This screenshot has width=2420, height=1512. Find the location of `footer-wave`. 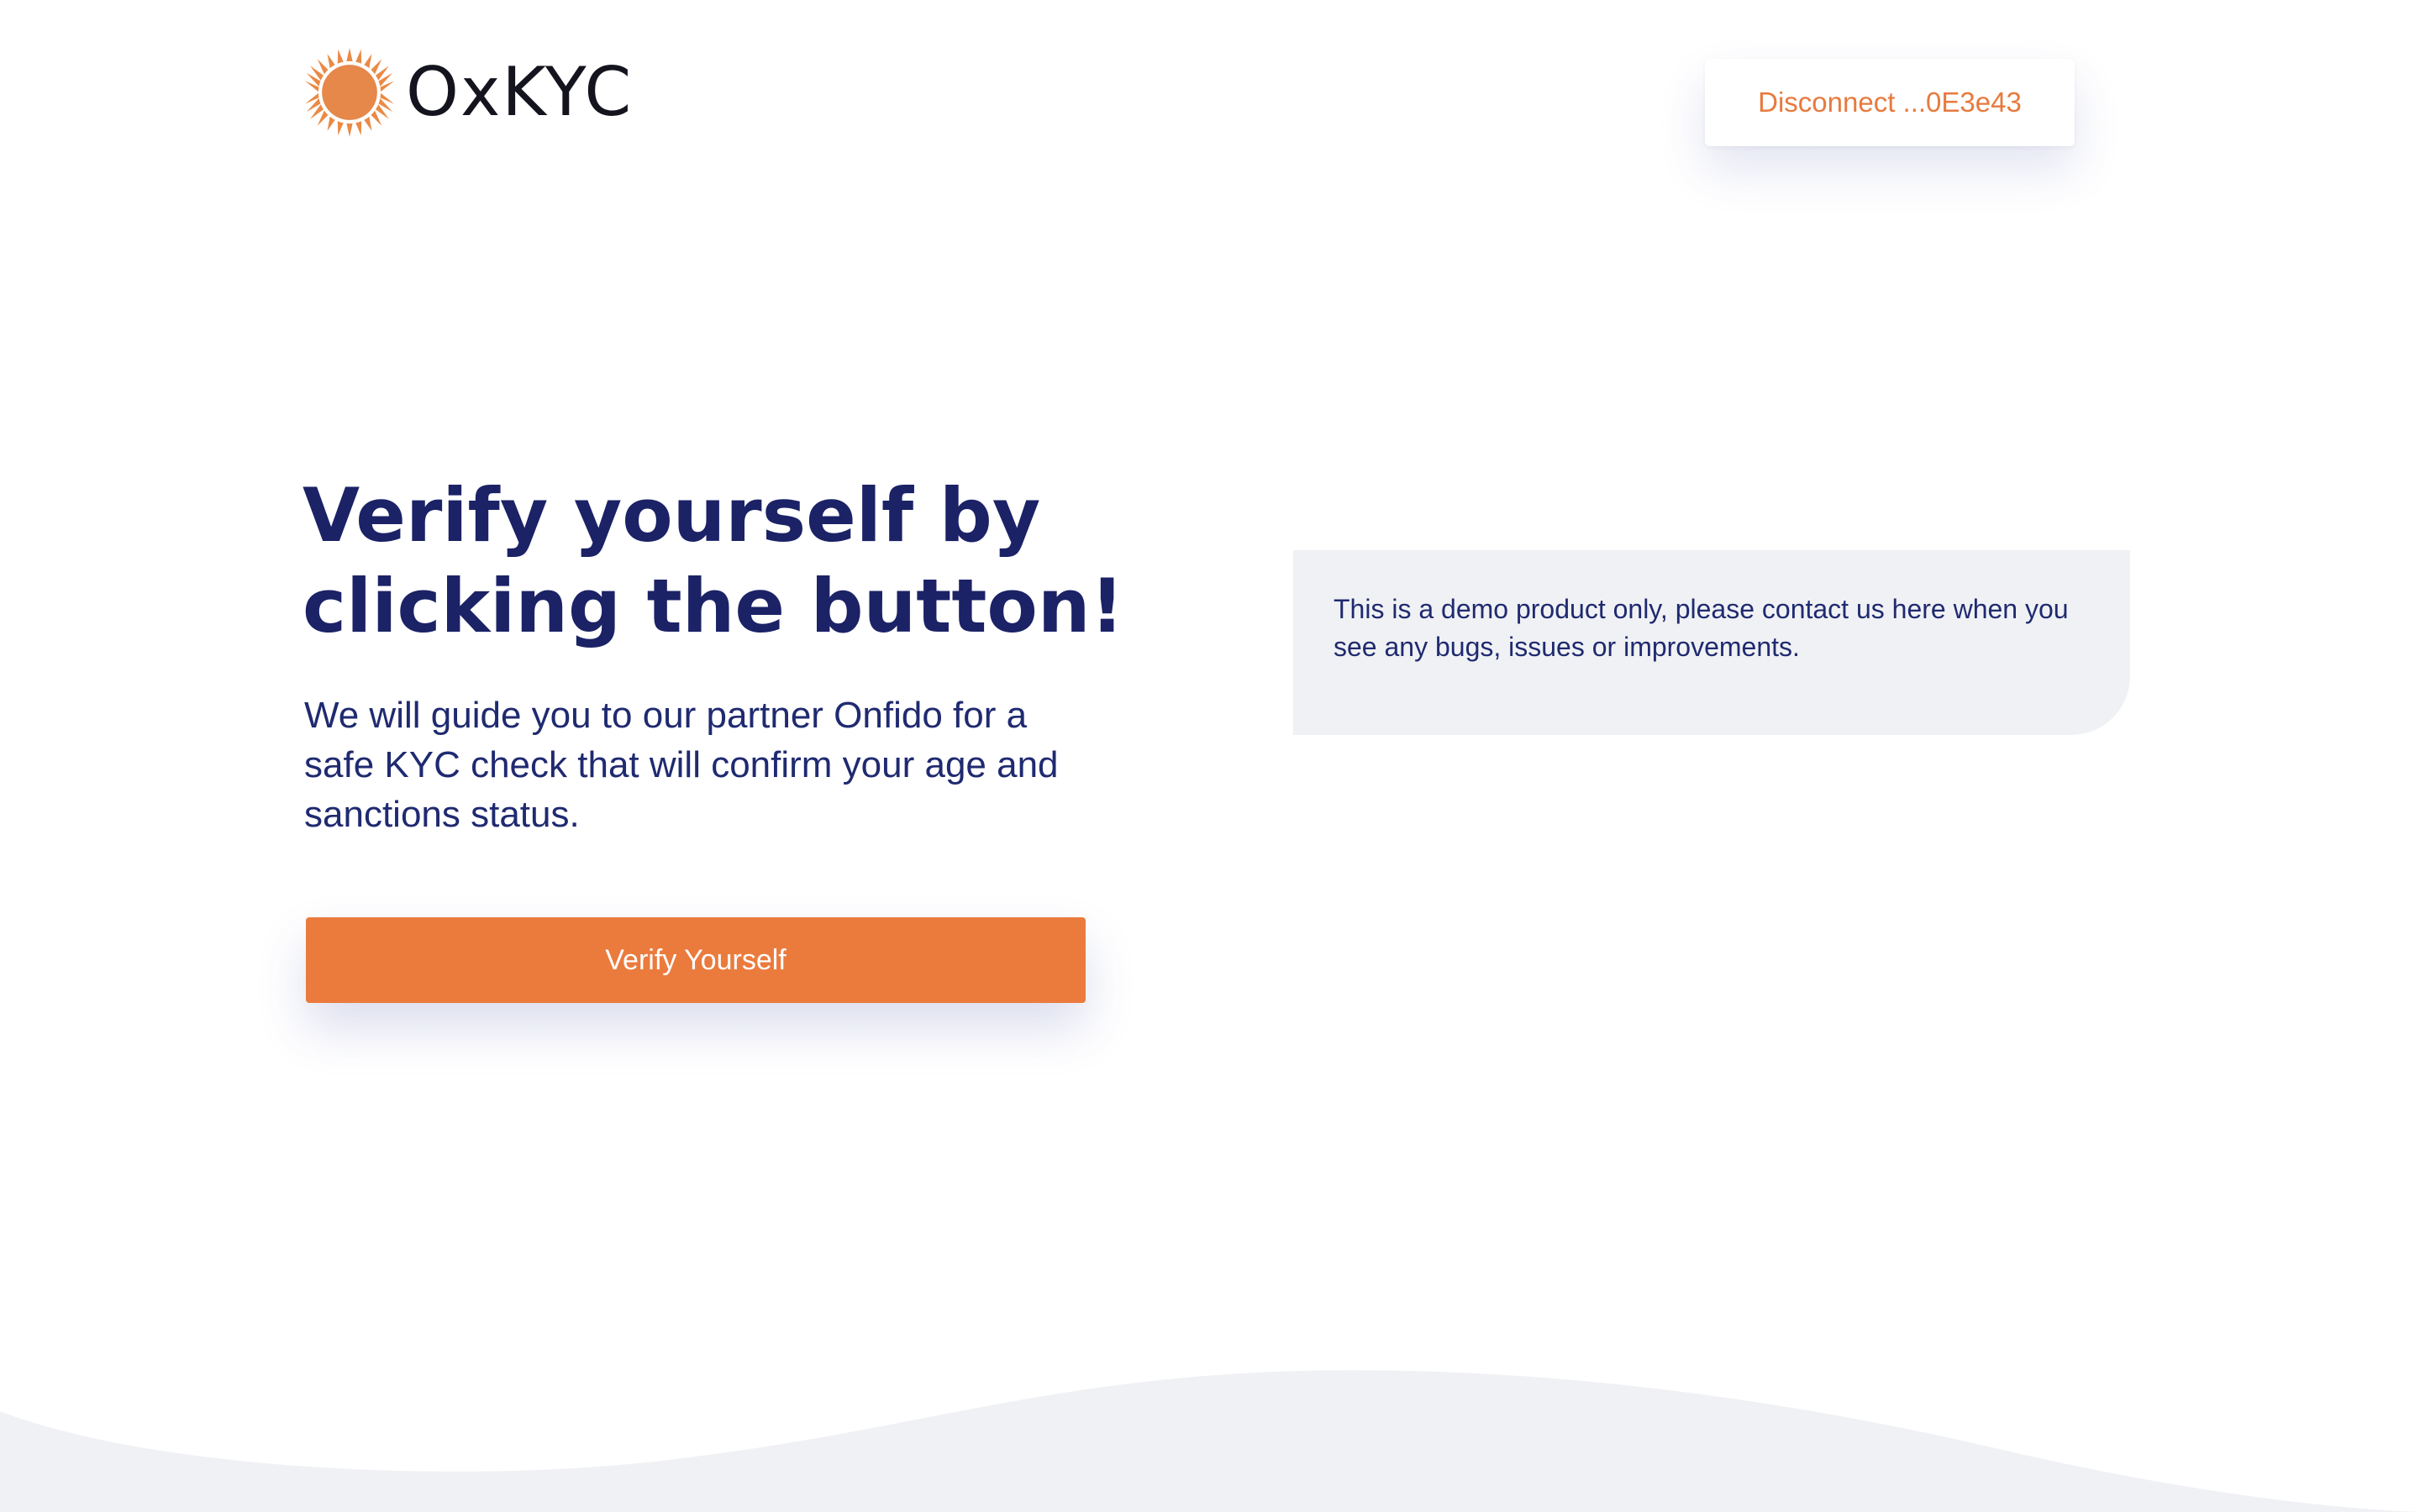

footer-wave is located at coordinates (1210, 1441).